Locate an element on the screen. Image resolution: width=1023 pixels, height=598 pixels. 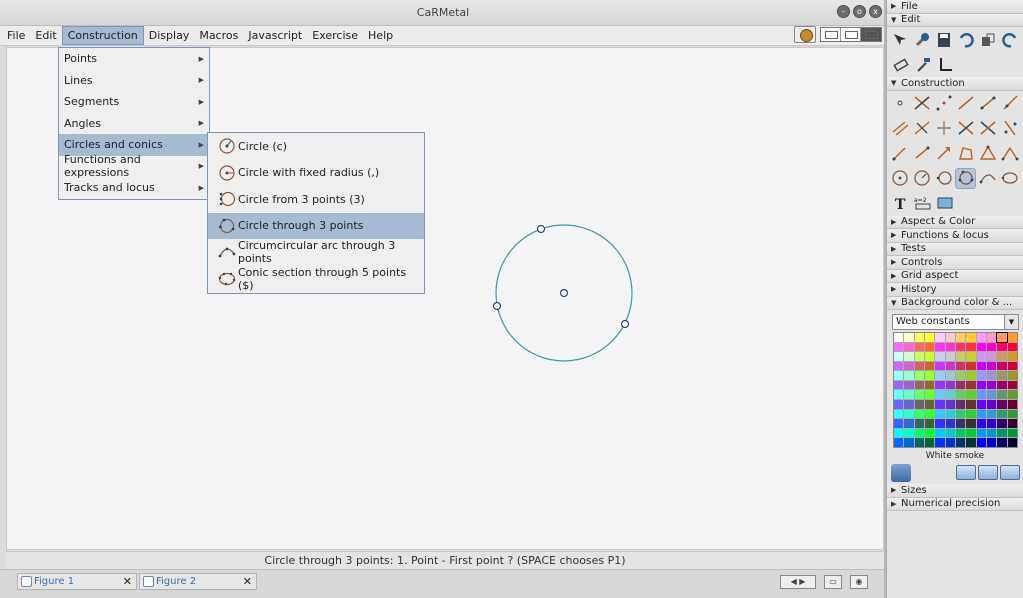
perpendicular-tool-icon is located at coordinates (922, 128).